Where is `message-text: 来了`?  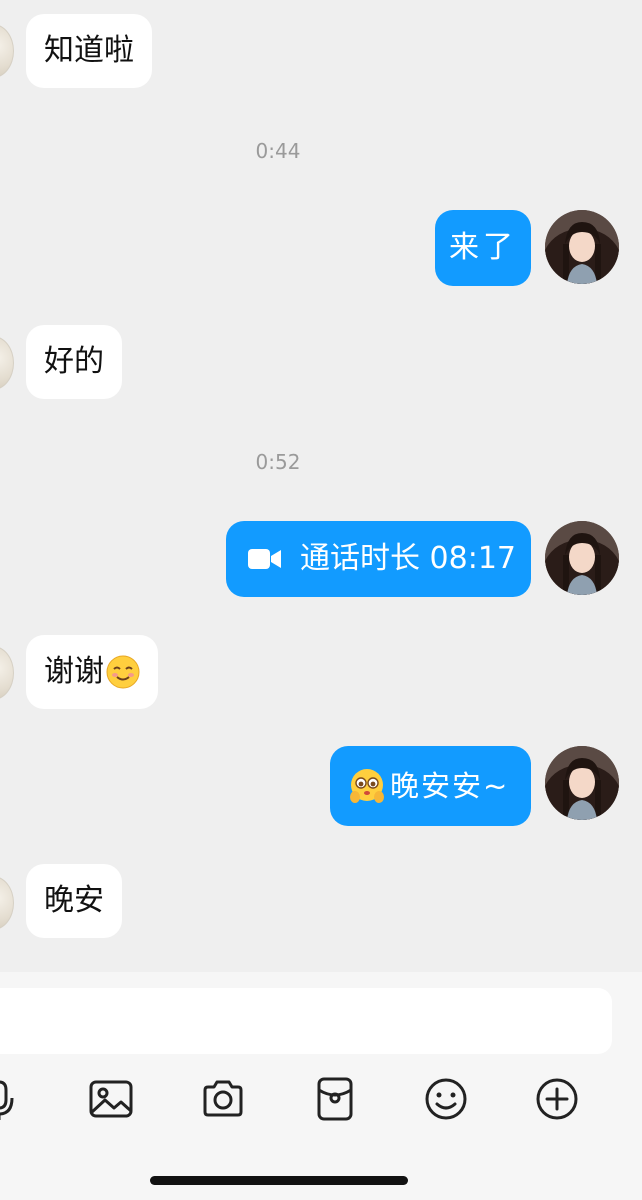
message-text: 来了 is located at coordinates (483, 247).